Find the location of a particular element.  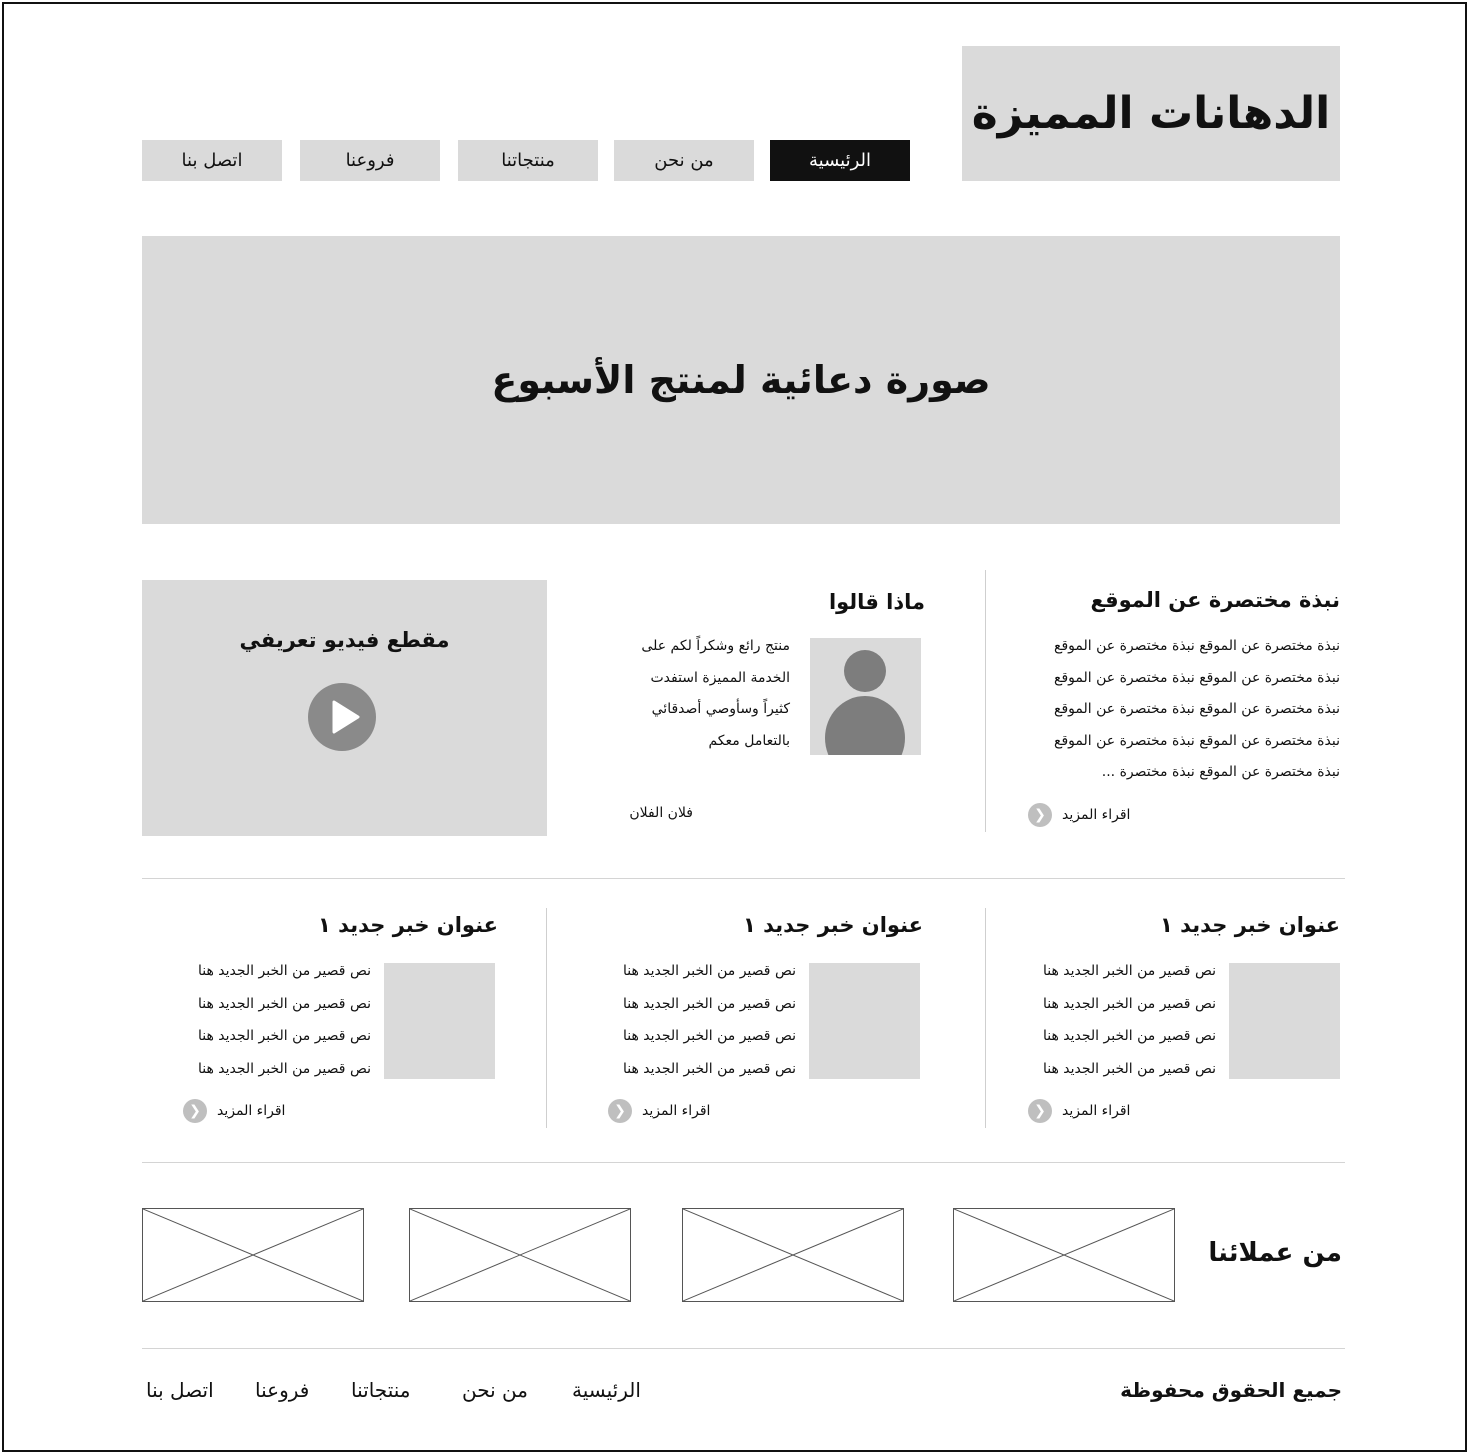

user-icon is located at coordinates (865, 702).